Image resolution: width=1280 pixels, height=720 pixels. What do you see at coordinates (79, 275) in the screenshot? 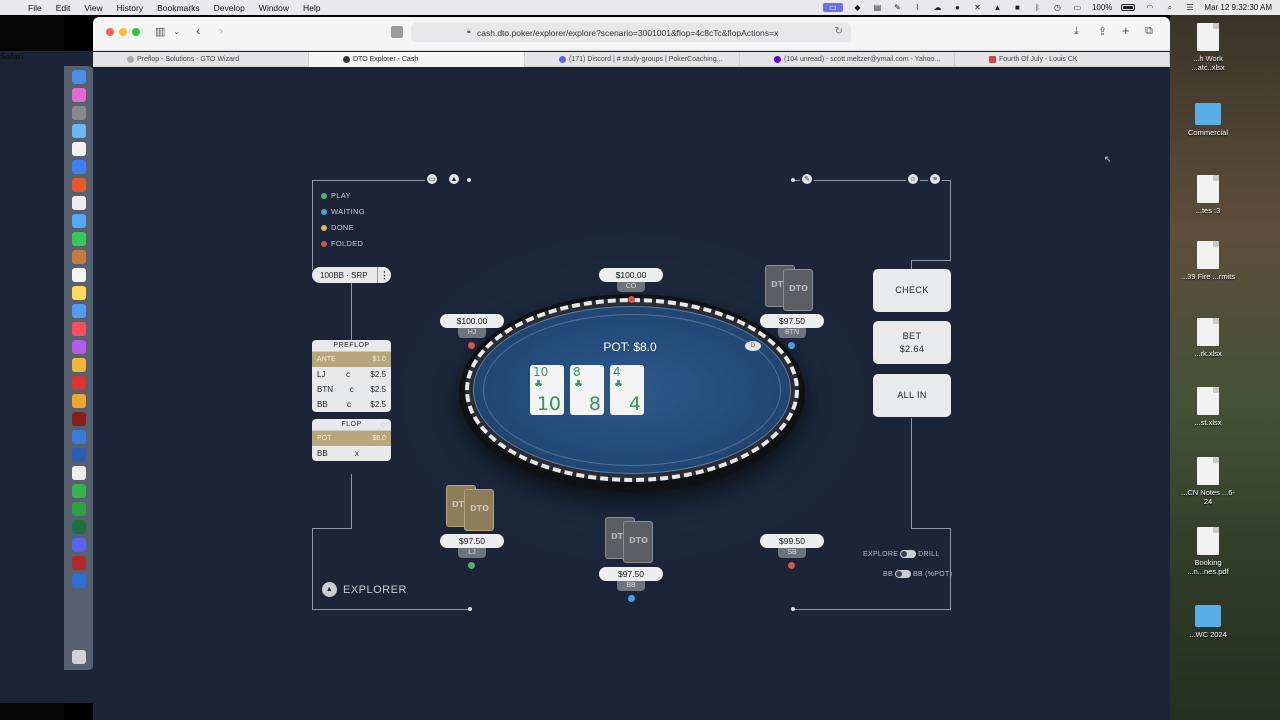
I see `dock-calendar-icon` at bounding box center [79, 275].